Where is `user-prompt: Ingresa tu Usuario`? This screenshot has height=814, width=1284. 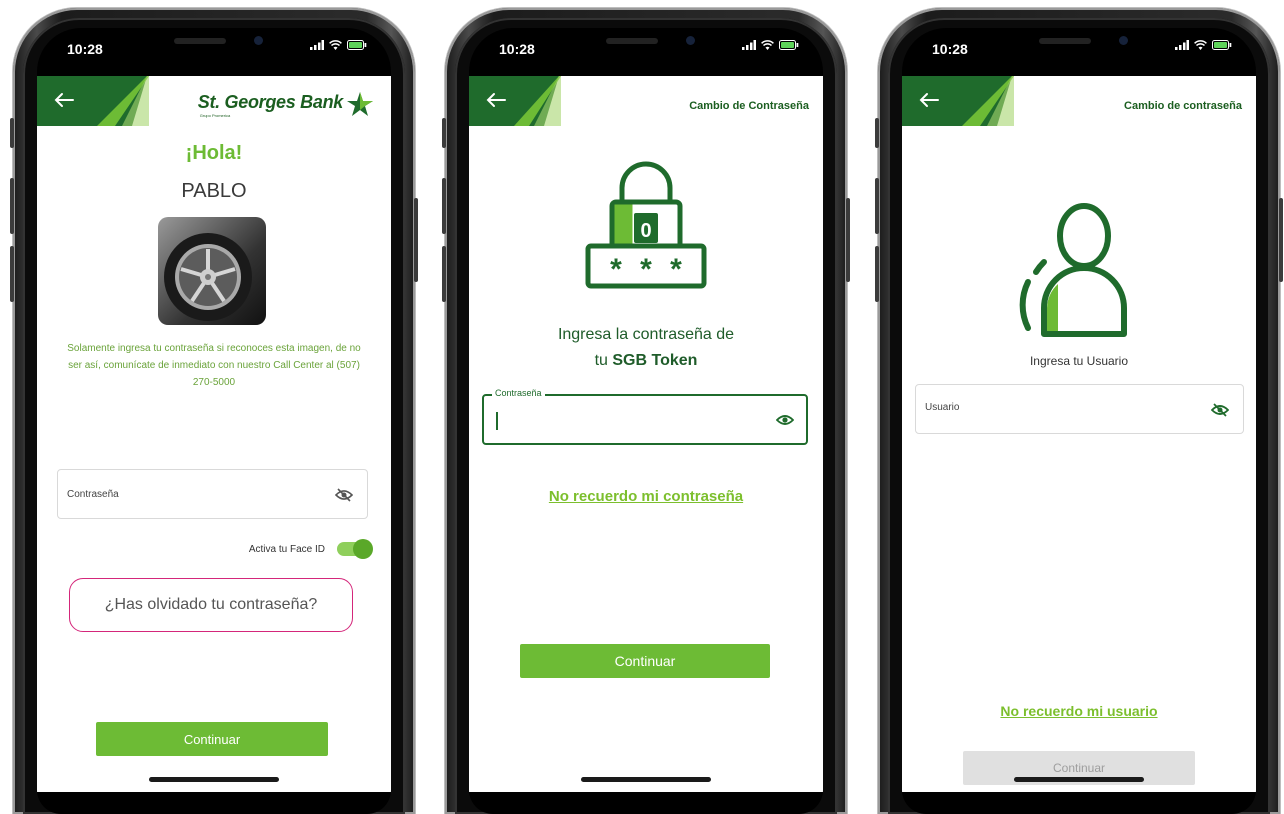
user-prompt: Ingresa tu Usuario is located at coordinates (1079, 361).